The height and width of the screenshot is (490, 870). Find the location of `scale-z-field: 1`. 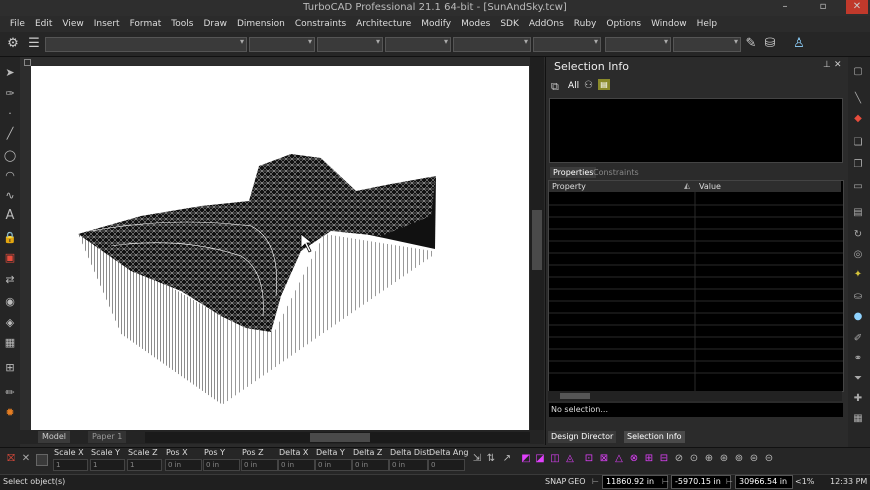

scale-z-field: 1 is located at coordinates (144, 465).